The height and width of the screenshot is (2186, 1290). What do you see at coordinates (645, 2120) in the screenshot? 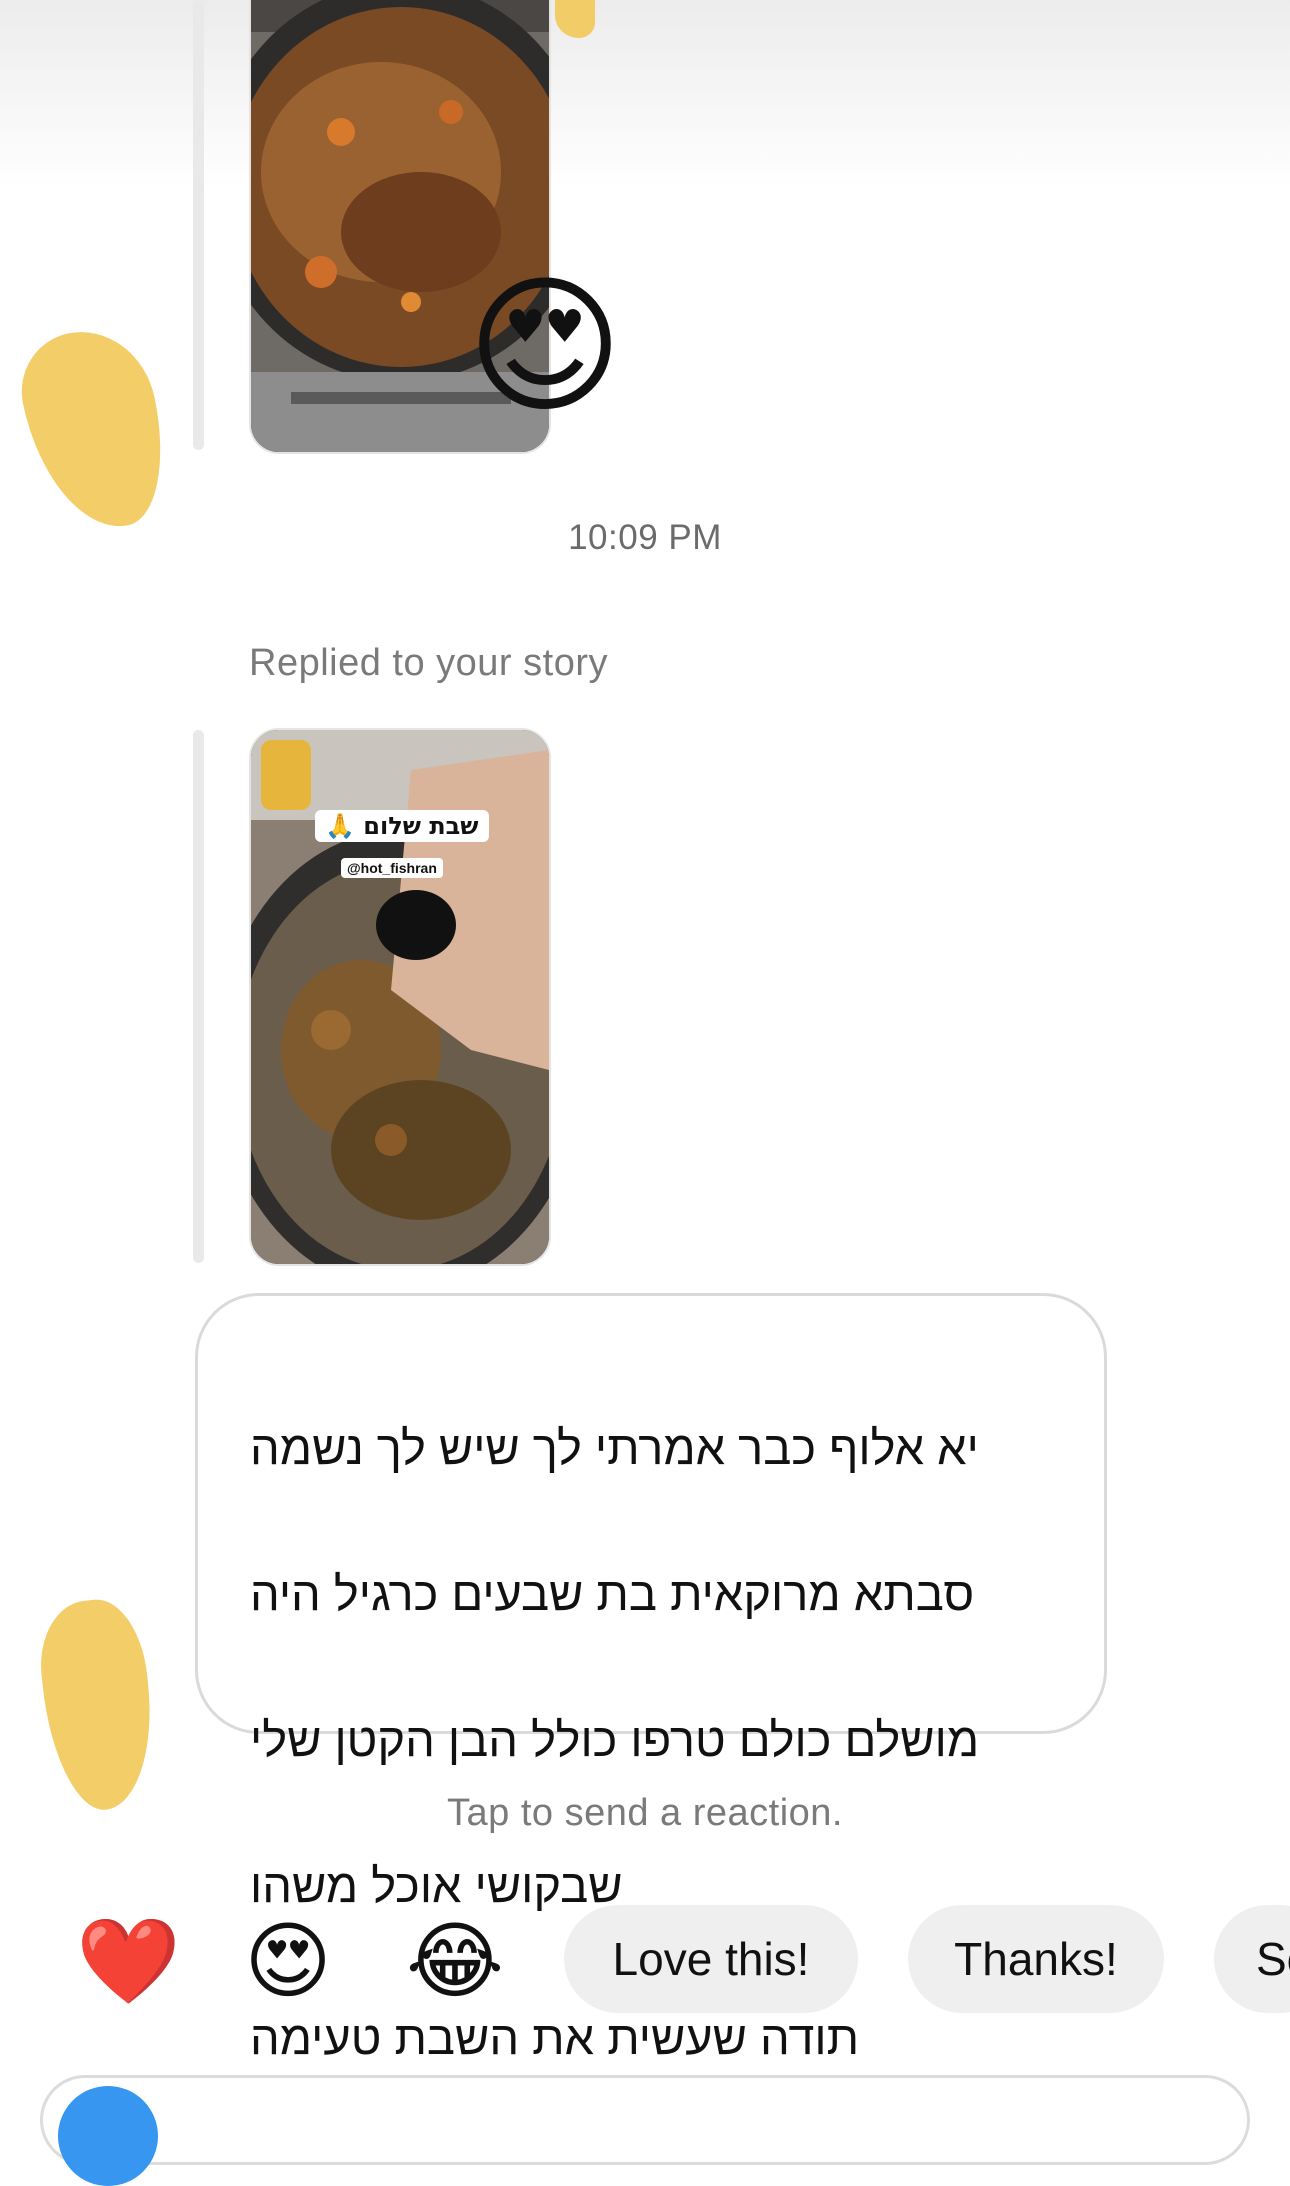
I see `message-composer` at bounding box center [645, 2120].